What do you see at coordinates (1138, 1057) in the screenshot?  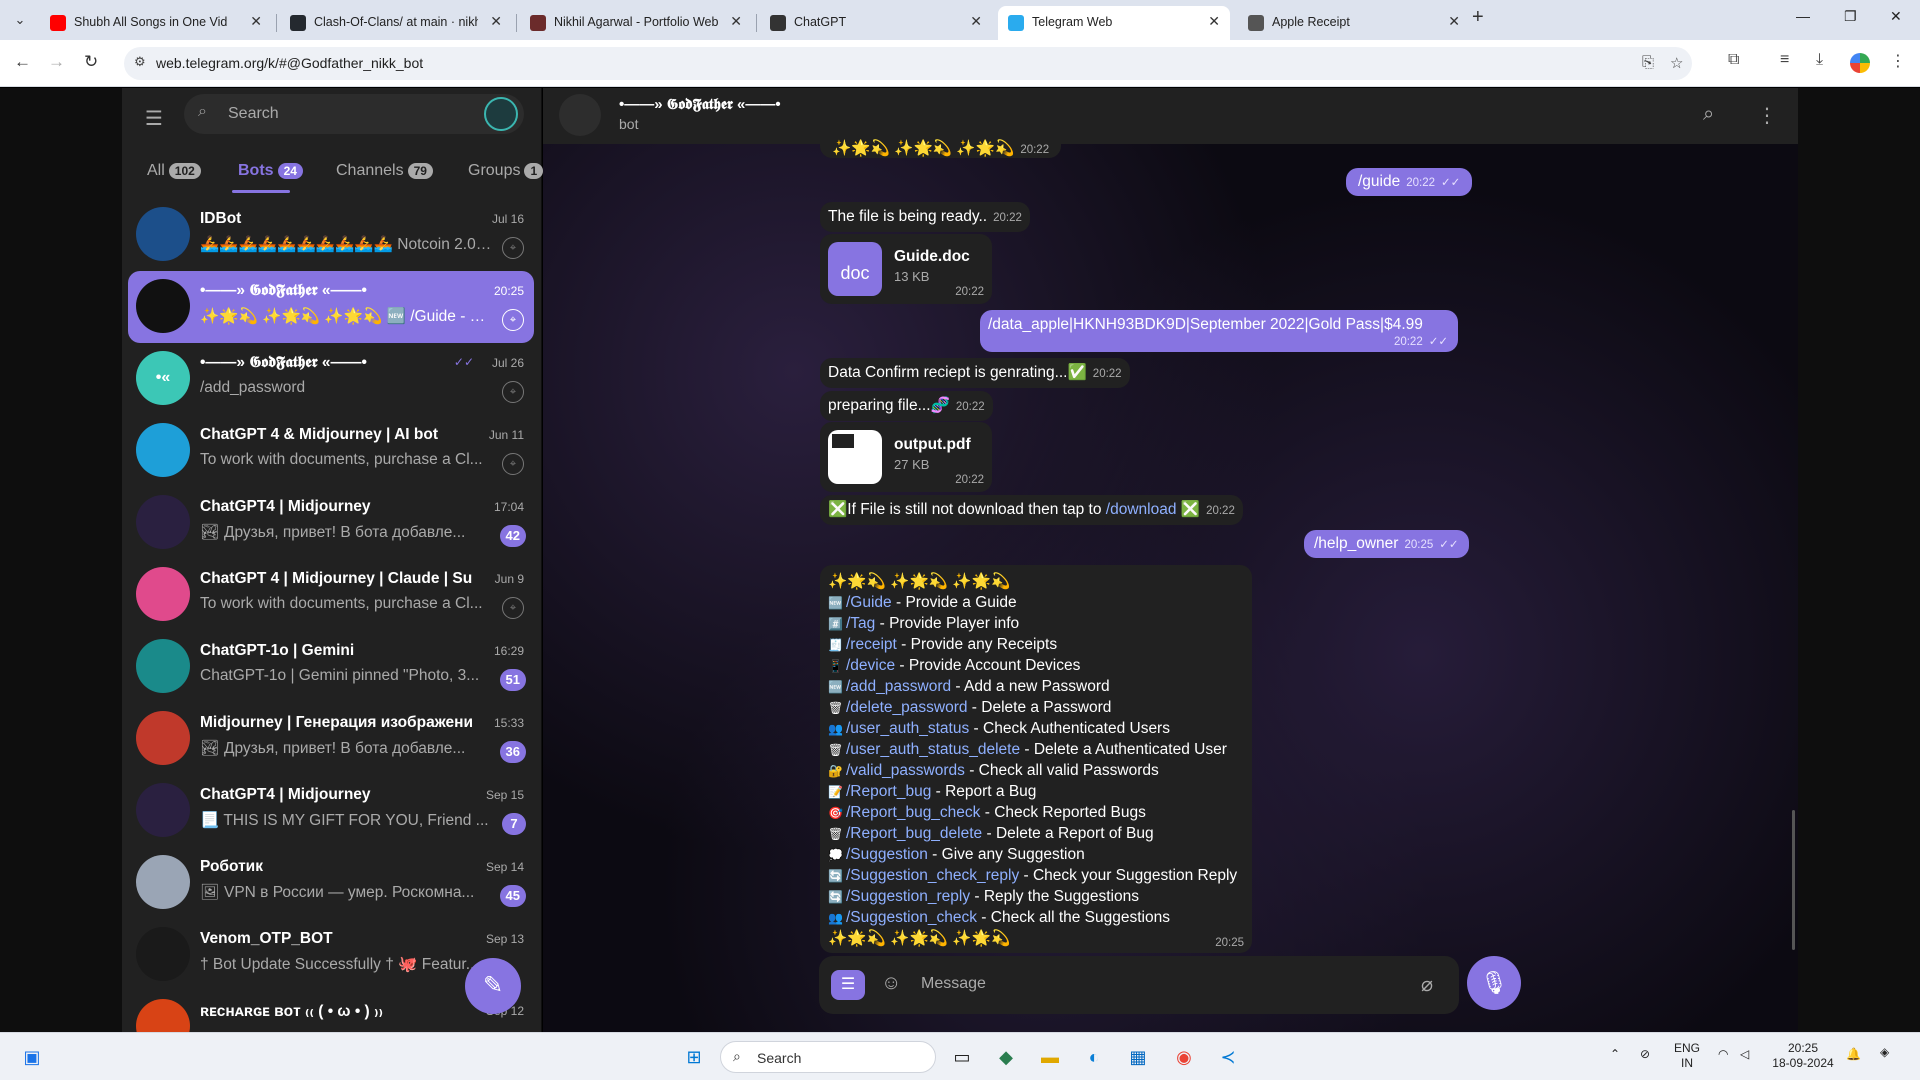 I see `store-icon: ▦` at bounding box center [1138, 1057].